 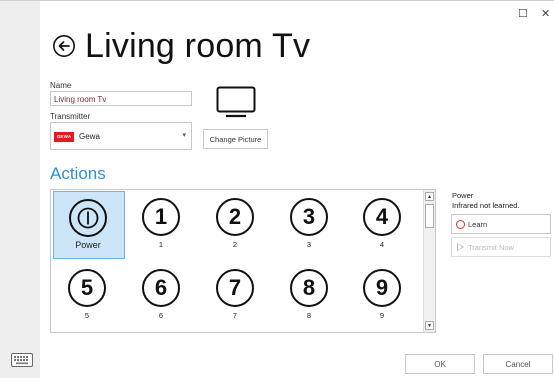 What do you see at coordinates (518, 364) in the screenshot?
I see `cancel-button: Cancel` at bounding box center [518, 364].